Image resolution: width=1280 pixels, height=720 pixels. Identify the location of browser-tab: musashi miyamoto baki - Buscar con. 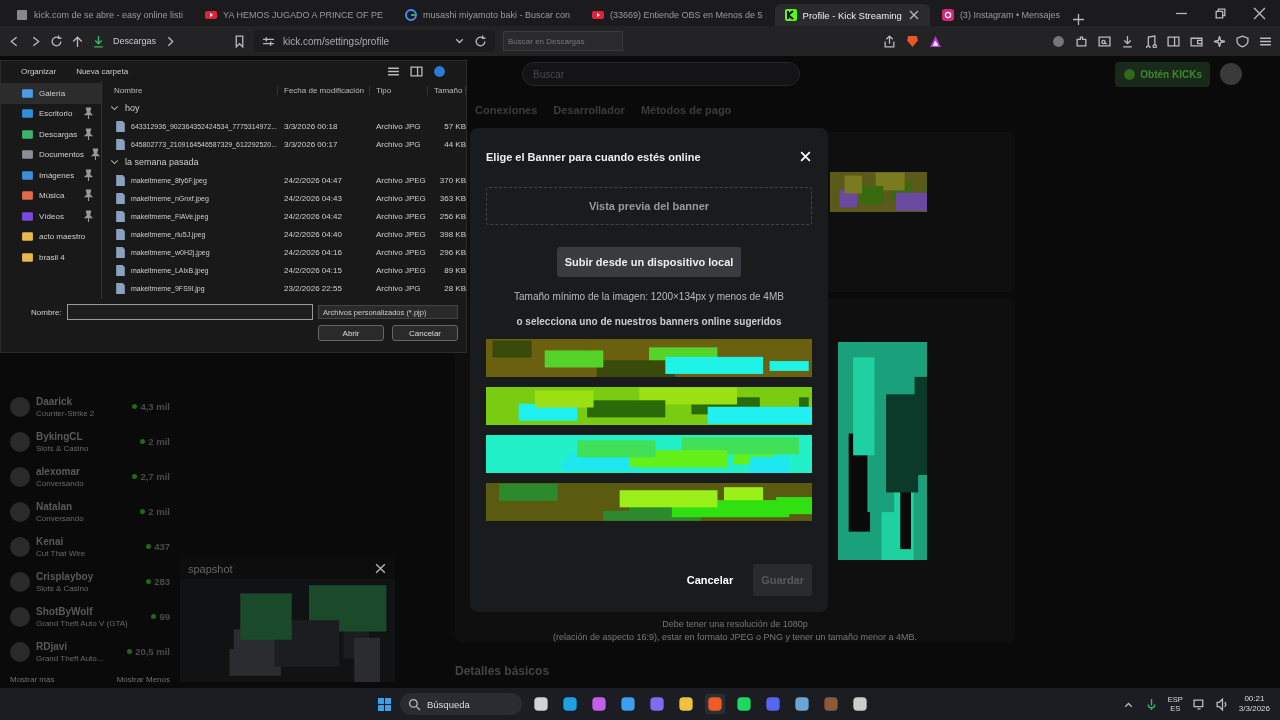
(487, 15).